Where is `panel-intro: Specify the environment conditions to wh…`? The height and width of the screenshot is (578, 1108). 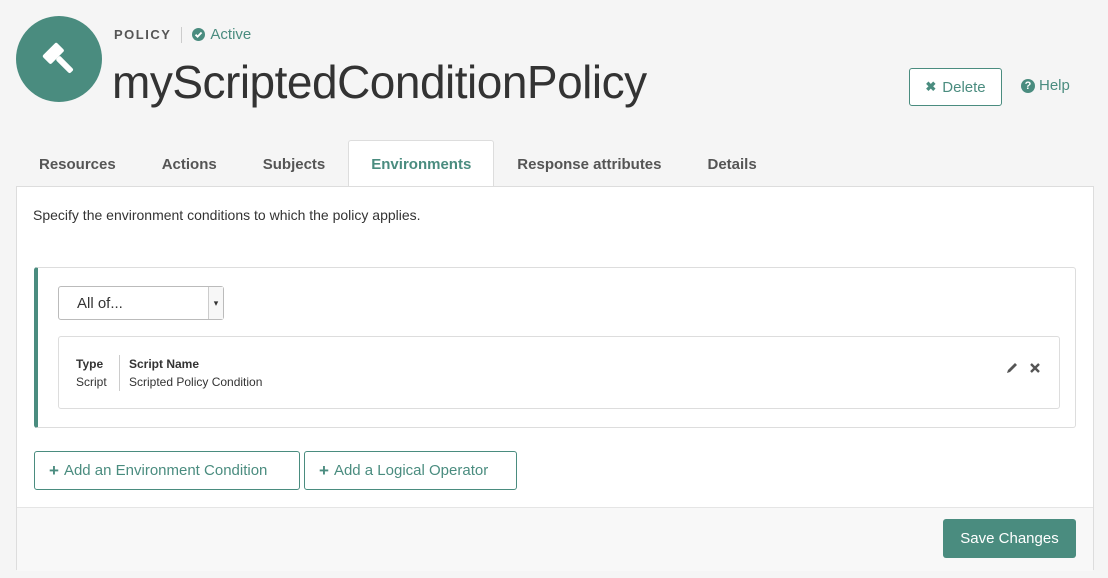
panel-intro: Specify the environment conditions to wh… is located at coordinates (227, 215).